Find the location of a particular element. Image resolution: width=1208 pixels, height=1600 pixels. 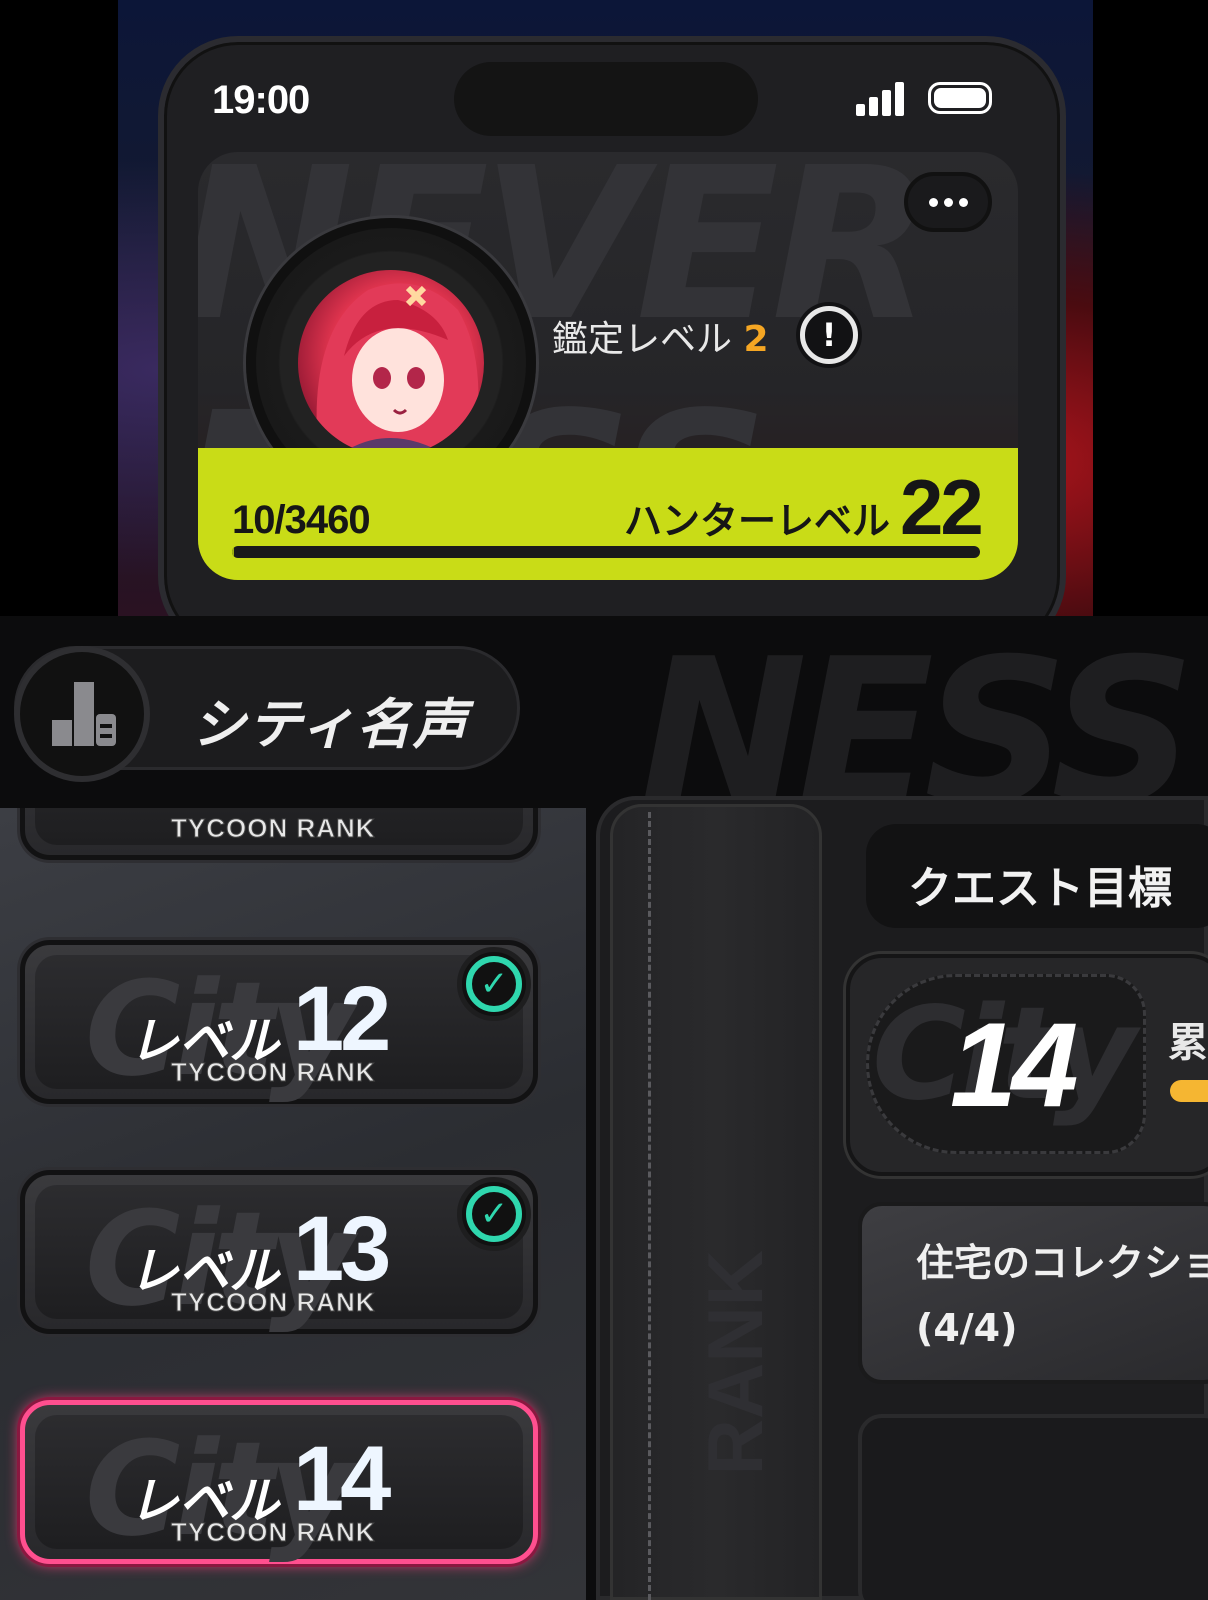

task-text: 住宅のコレクショ is located at coordinates (1062, 1263).